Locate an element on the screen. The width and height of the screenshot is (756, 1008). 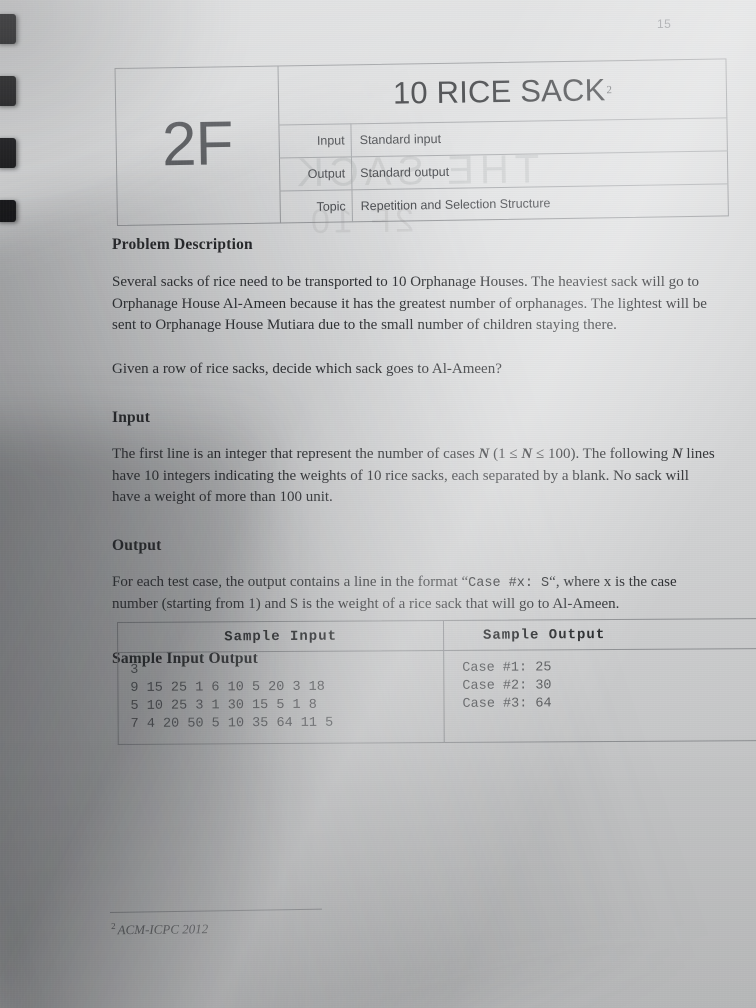
header-key-input: Input is located at coordinates (315, 140).